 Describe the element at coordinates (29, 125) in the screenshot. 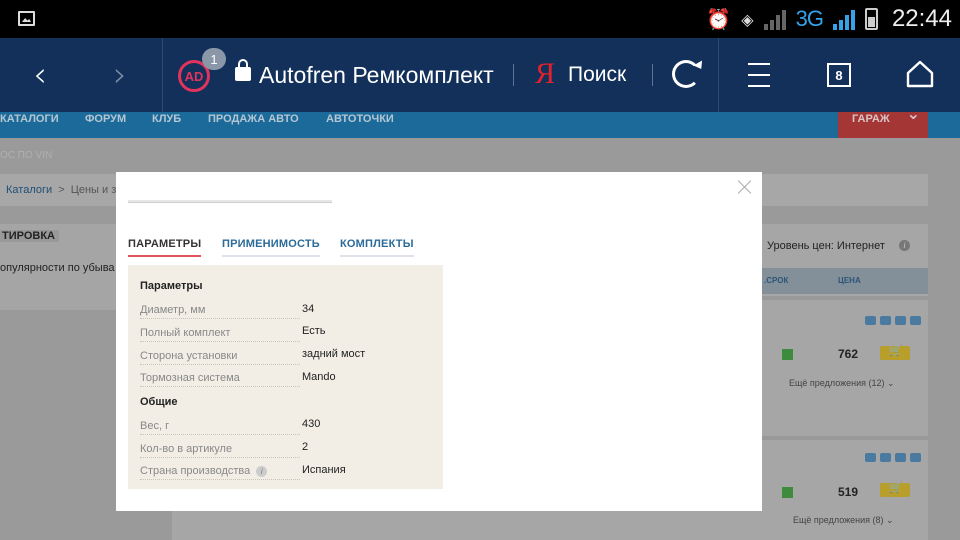

I see `nav-catalogs: КАТАЛОГИ` at that location.